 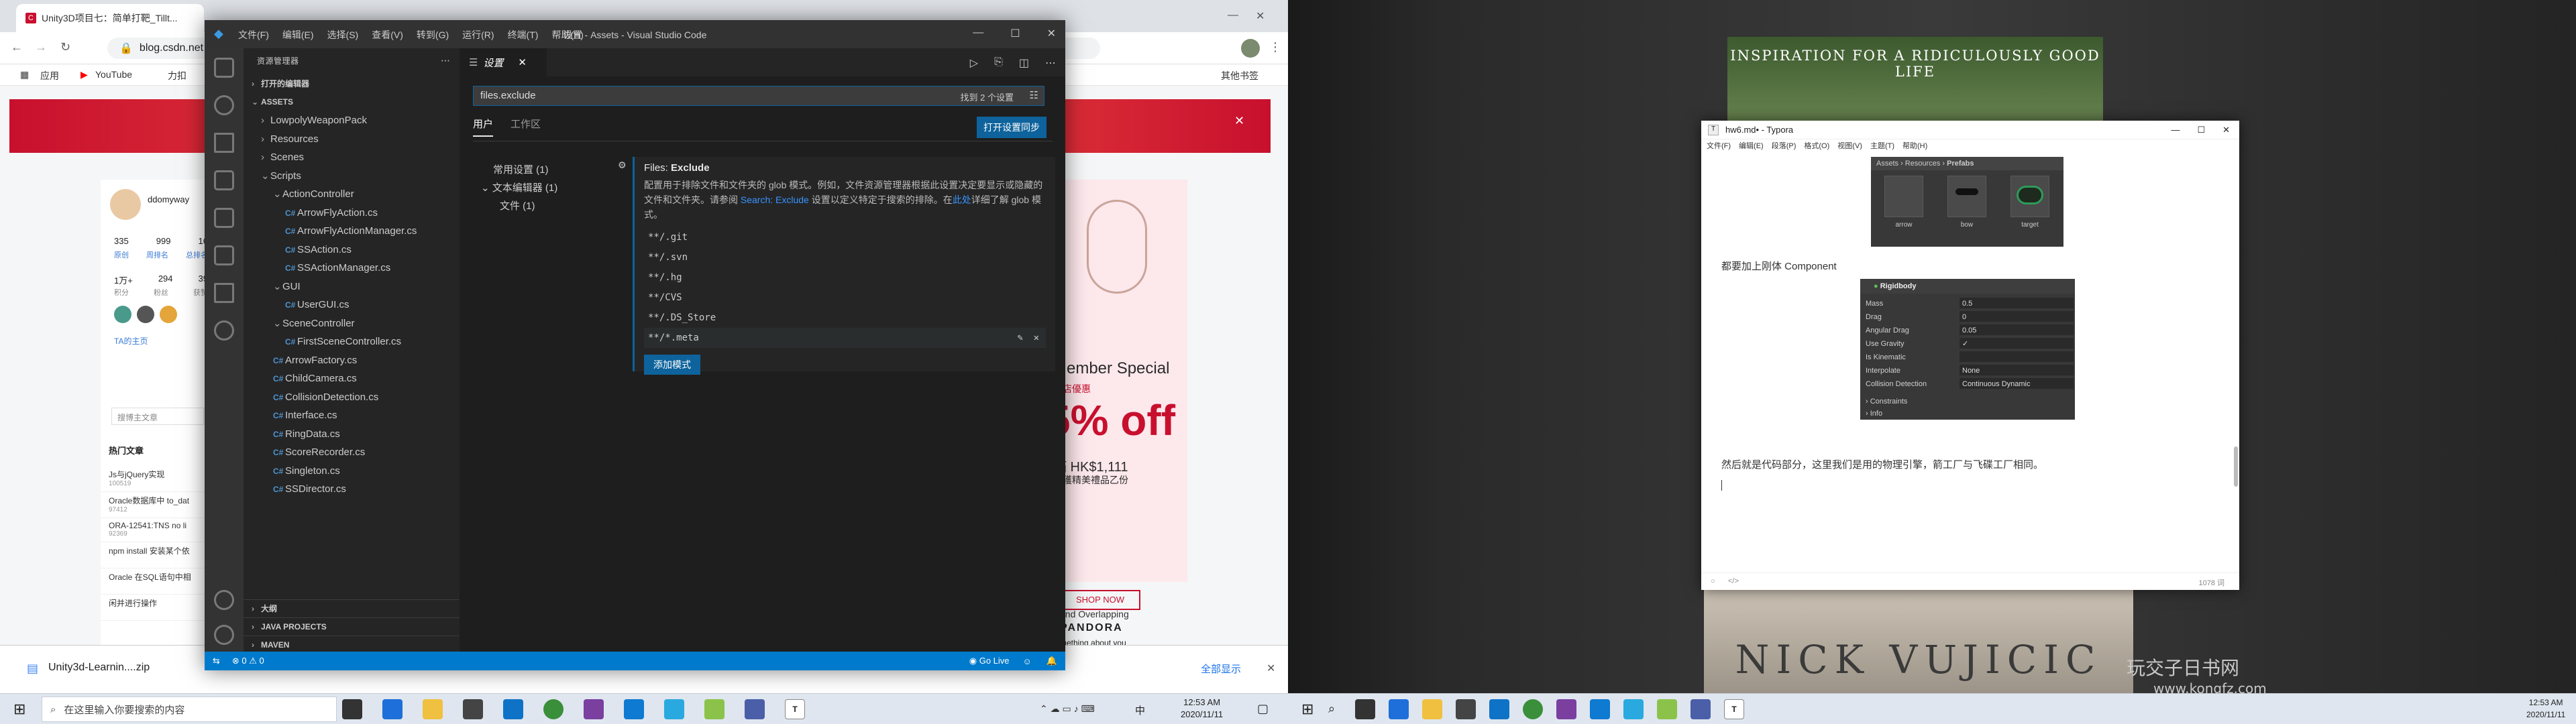 What do you see at coordinates (547, 170) in the screenshot?
I see `toc-common: 常用设置 (1)` at bounding box center [547, 170].